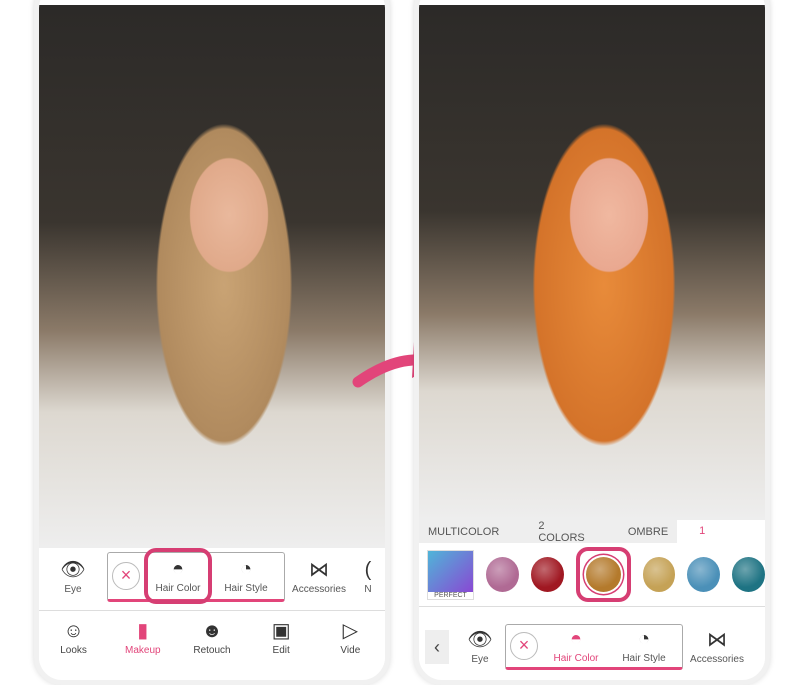 The image size is (800, 685). What do you see at coordinates (450, 574) in the screenshot?
I see `perfect-thumbnail: PERFECT` at bounding box center [450, 574].